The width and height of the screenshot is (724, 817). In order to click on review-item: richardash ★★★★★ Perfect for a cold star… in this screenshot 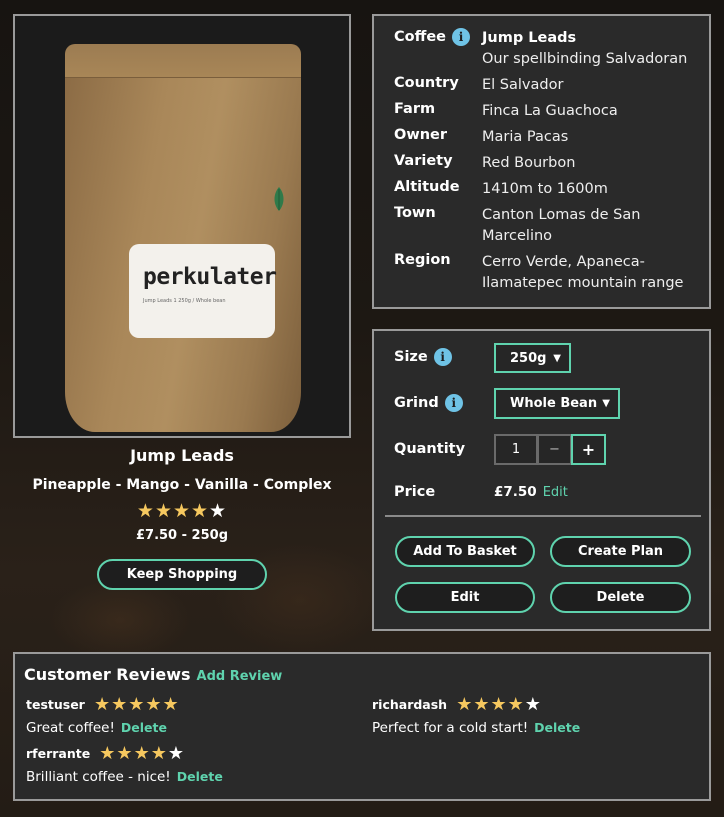, I will do `click(476, 715)`.